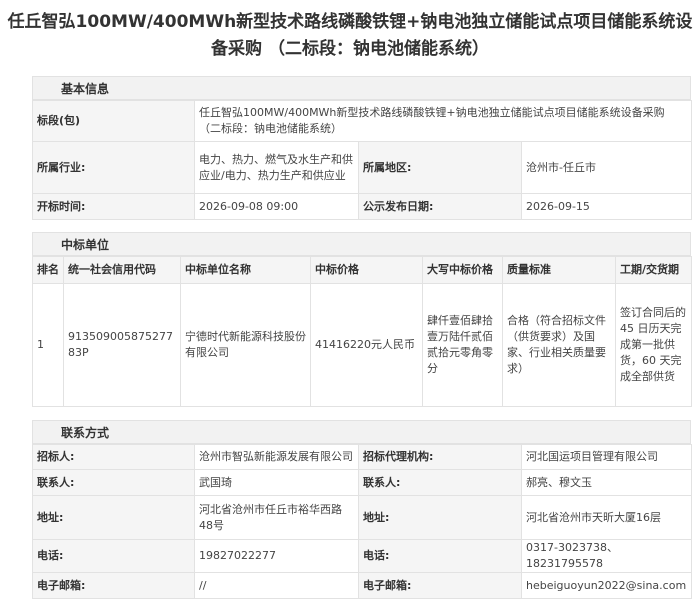 The image size is (700, 611). I want to click on contact-heading: 联系方式, so click(361, 432).